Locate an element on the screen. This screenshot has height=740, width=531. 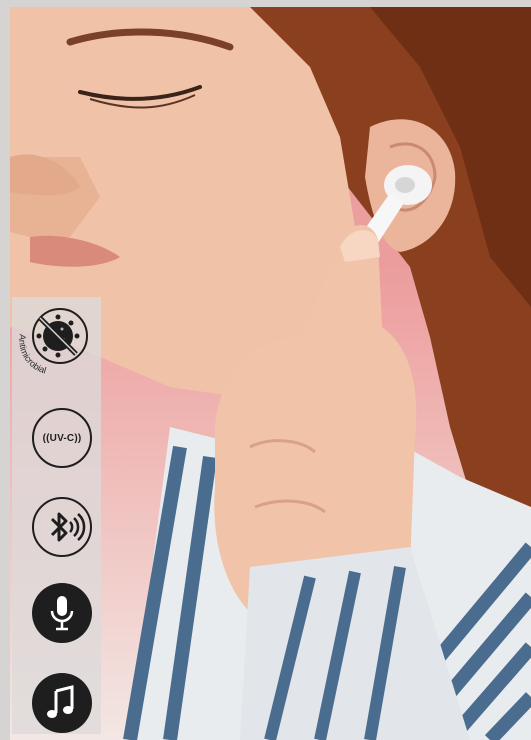
uv-c-icon: ((UV-C)) is located at coordinates (62, 438).